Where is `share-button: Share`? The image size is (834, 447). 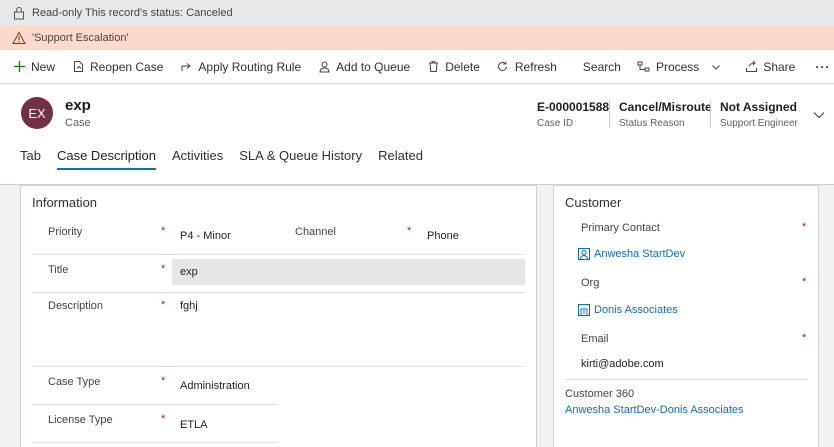 share-button: Share is located at coordinates (769, 66).